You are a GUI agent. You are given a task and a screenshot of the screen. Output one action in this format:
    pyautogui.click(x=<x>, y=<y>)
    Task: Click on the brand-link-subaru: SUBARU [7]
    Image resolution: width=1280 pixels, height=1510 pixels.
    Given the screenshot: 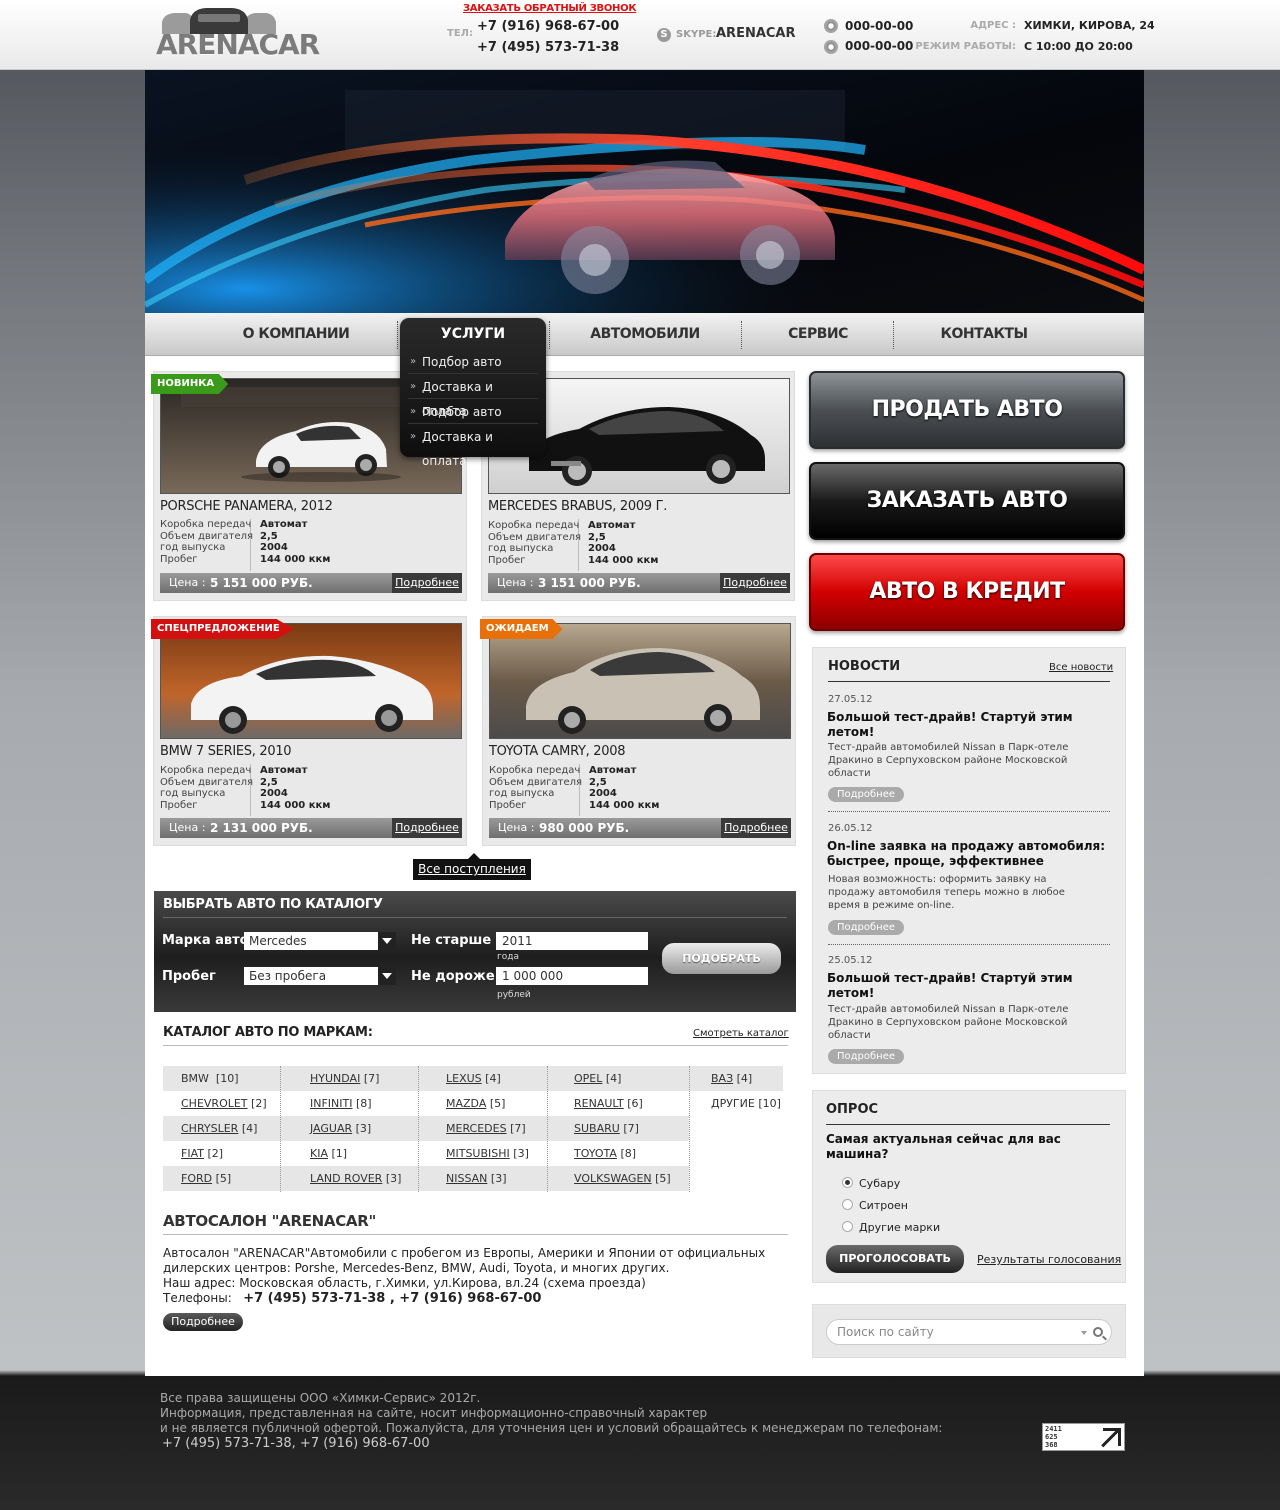 What is the action you would take?
    pyautogui.click(x=606, y=1128)
    